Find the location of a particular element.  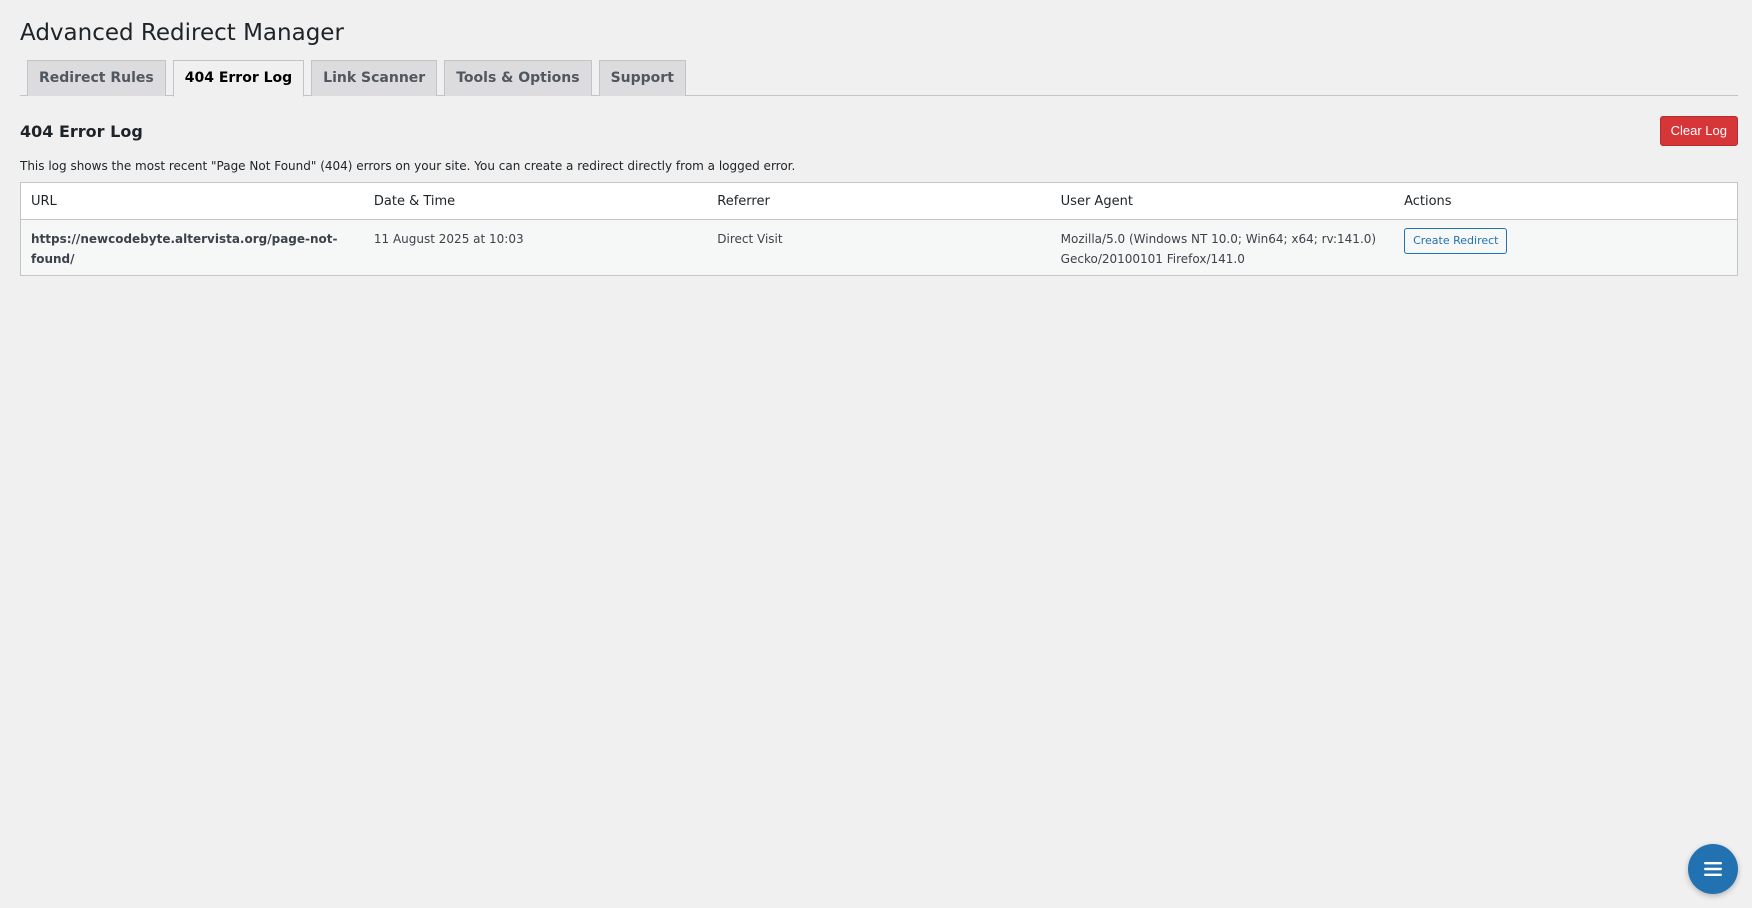

section-header: 404 Error Log Clear Log is located at coordinates (879, 122).